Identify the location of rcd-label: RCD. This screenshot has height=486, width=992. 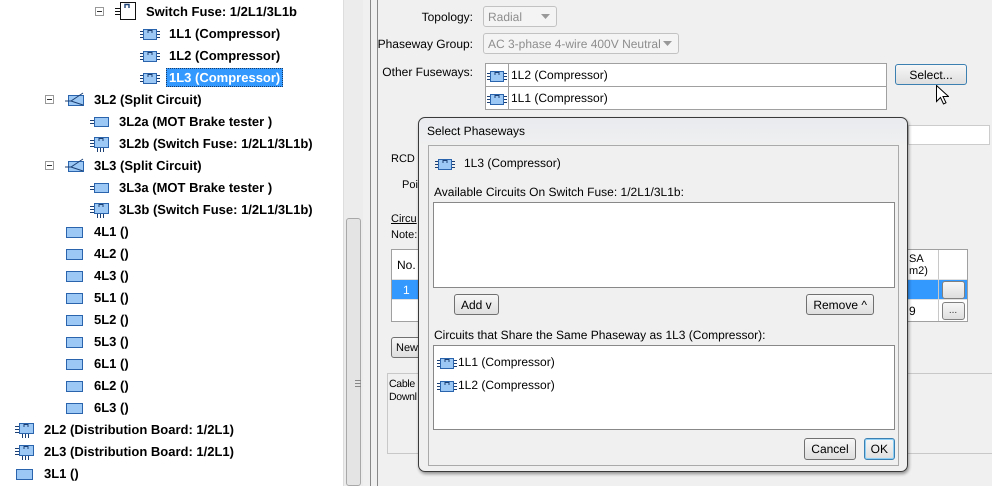
(403, 159).